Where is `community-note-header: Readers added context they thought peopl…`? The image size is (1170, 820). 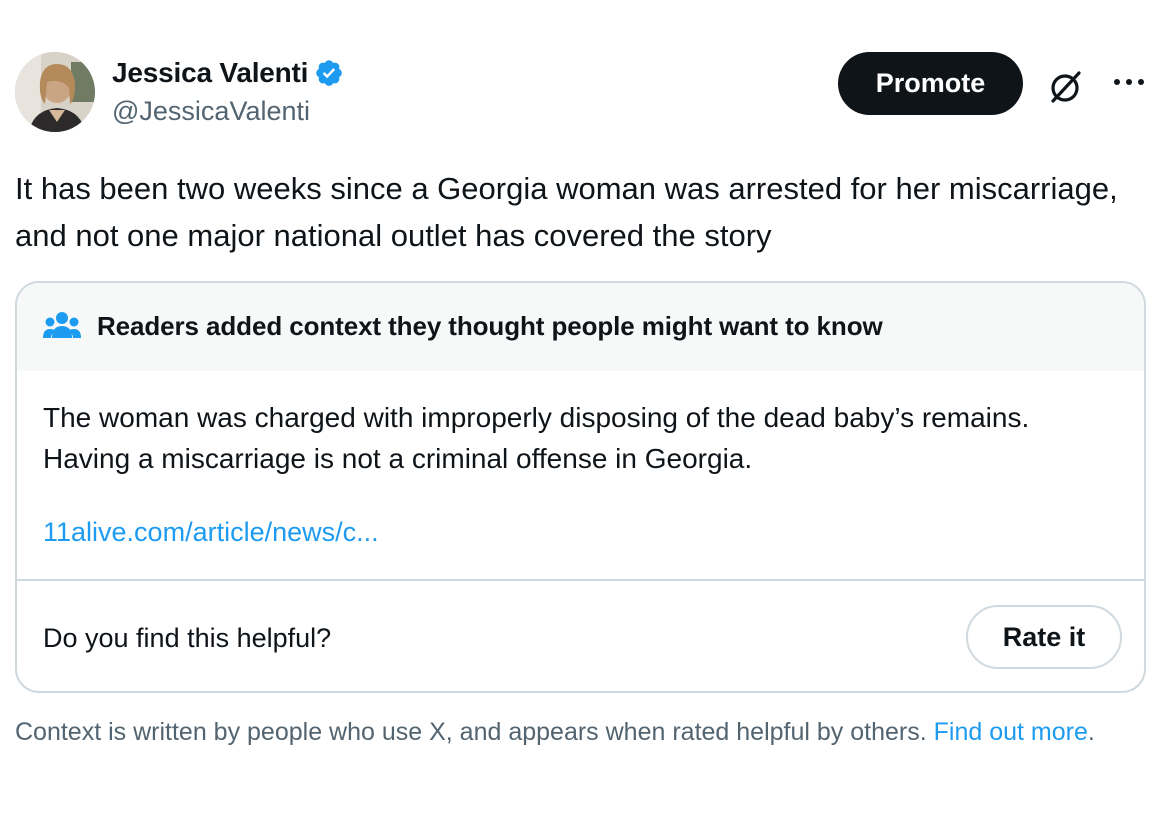 community-note-header: Readers added context they thought peopl… is located at coordinates (580, 327).